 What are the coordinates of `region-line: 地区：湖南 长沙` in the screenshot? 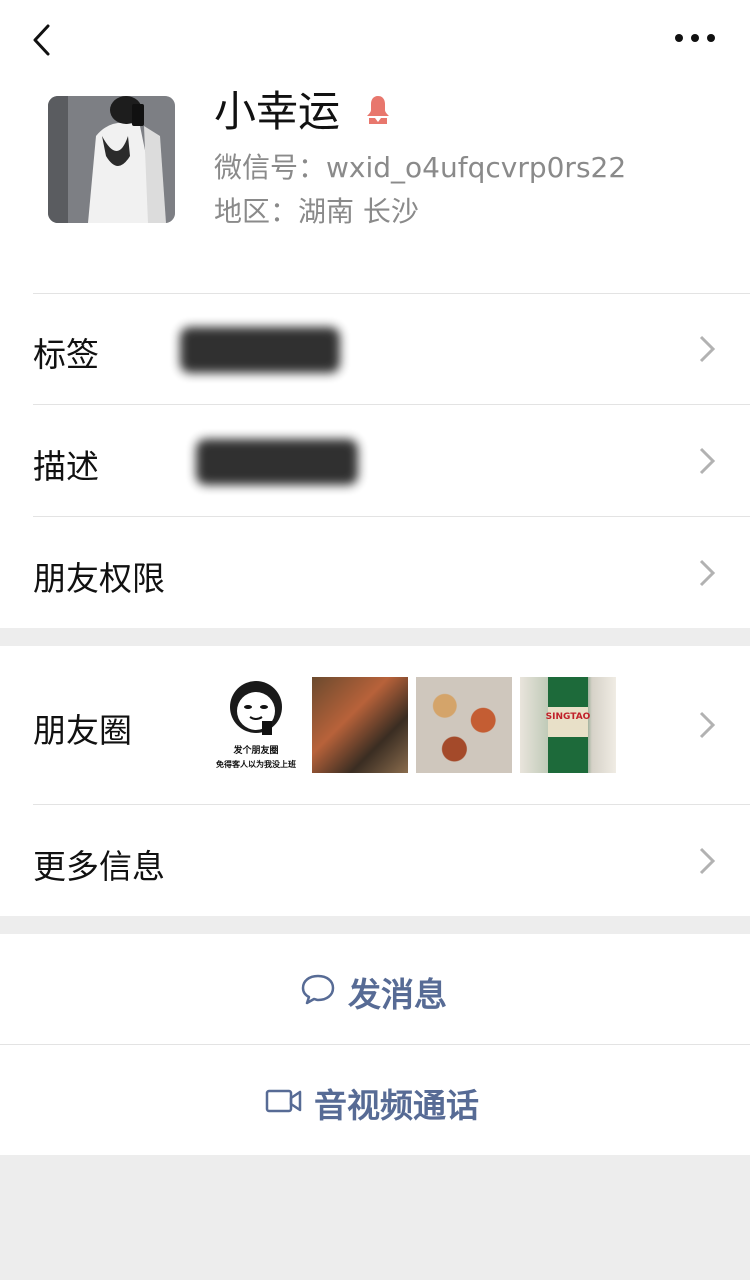 It's located at (316, 212).